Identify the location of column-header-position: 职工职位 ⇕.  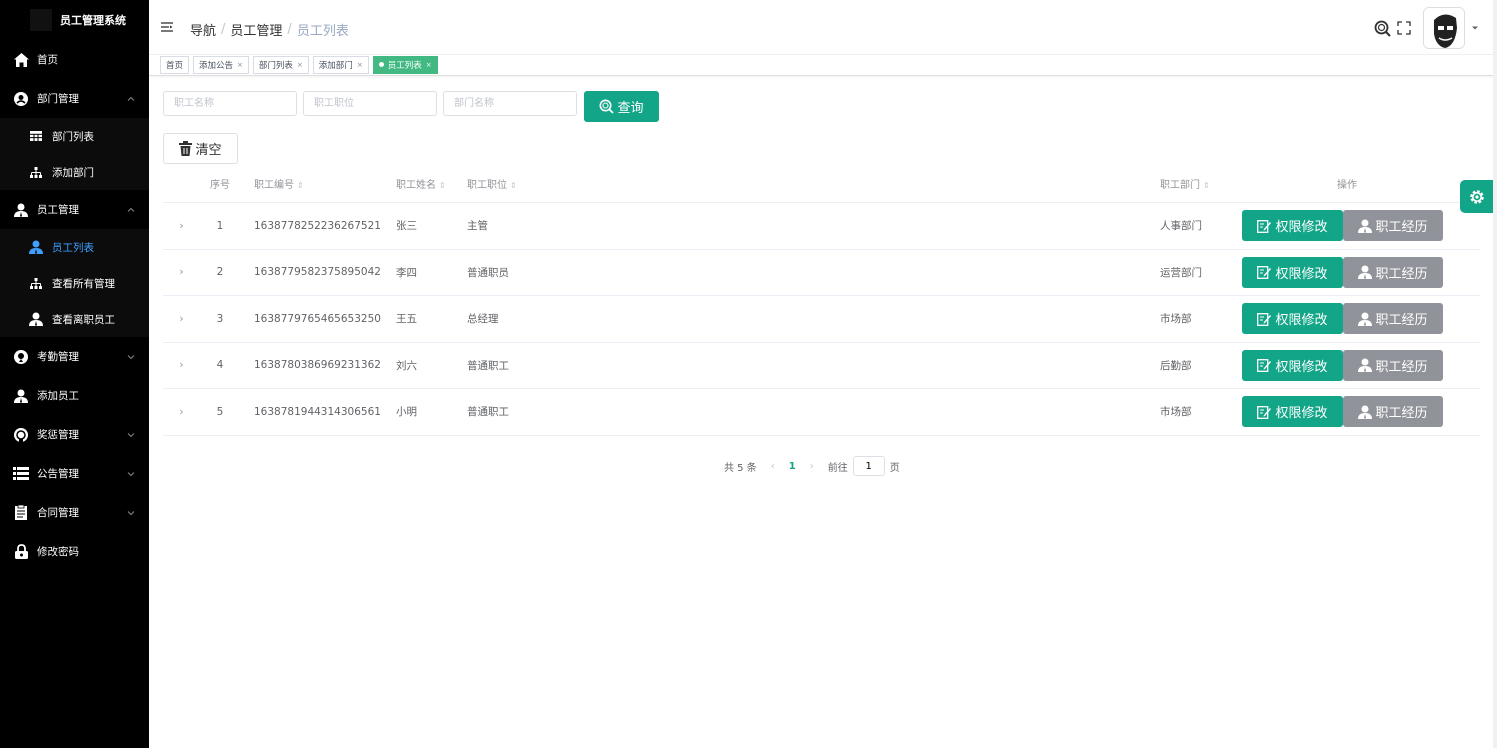
(804, 183).